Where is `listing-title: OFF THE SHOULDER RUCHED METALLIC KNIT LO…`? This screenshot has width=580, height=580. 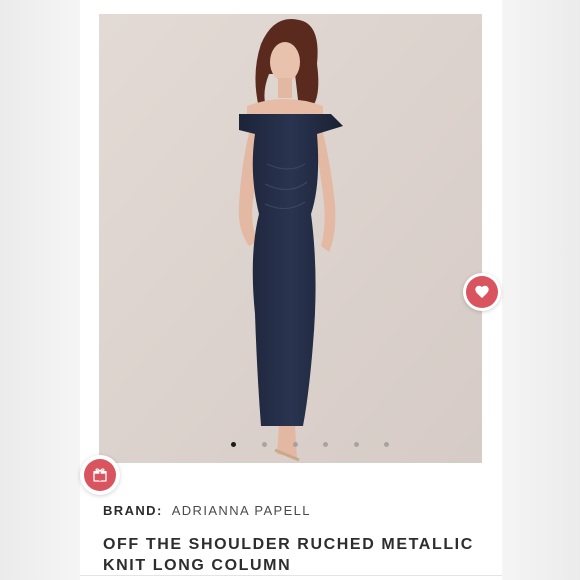 listing-title: OFF THE SHOULDER RUCHED METALLIC KNIT LO… is located at coordinates (288, 555).